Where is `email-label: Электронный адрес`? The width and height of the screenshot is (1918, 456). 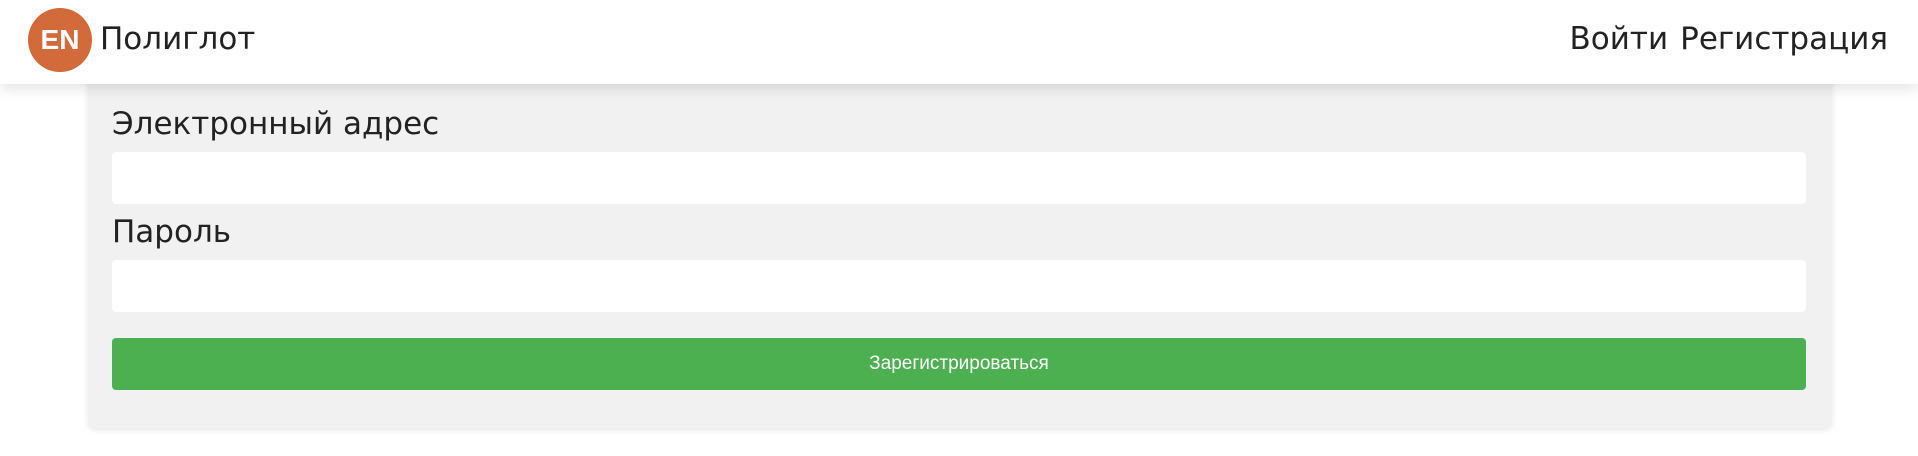 email-label: Электронный адрес is located at coordinates (276, 124).